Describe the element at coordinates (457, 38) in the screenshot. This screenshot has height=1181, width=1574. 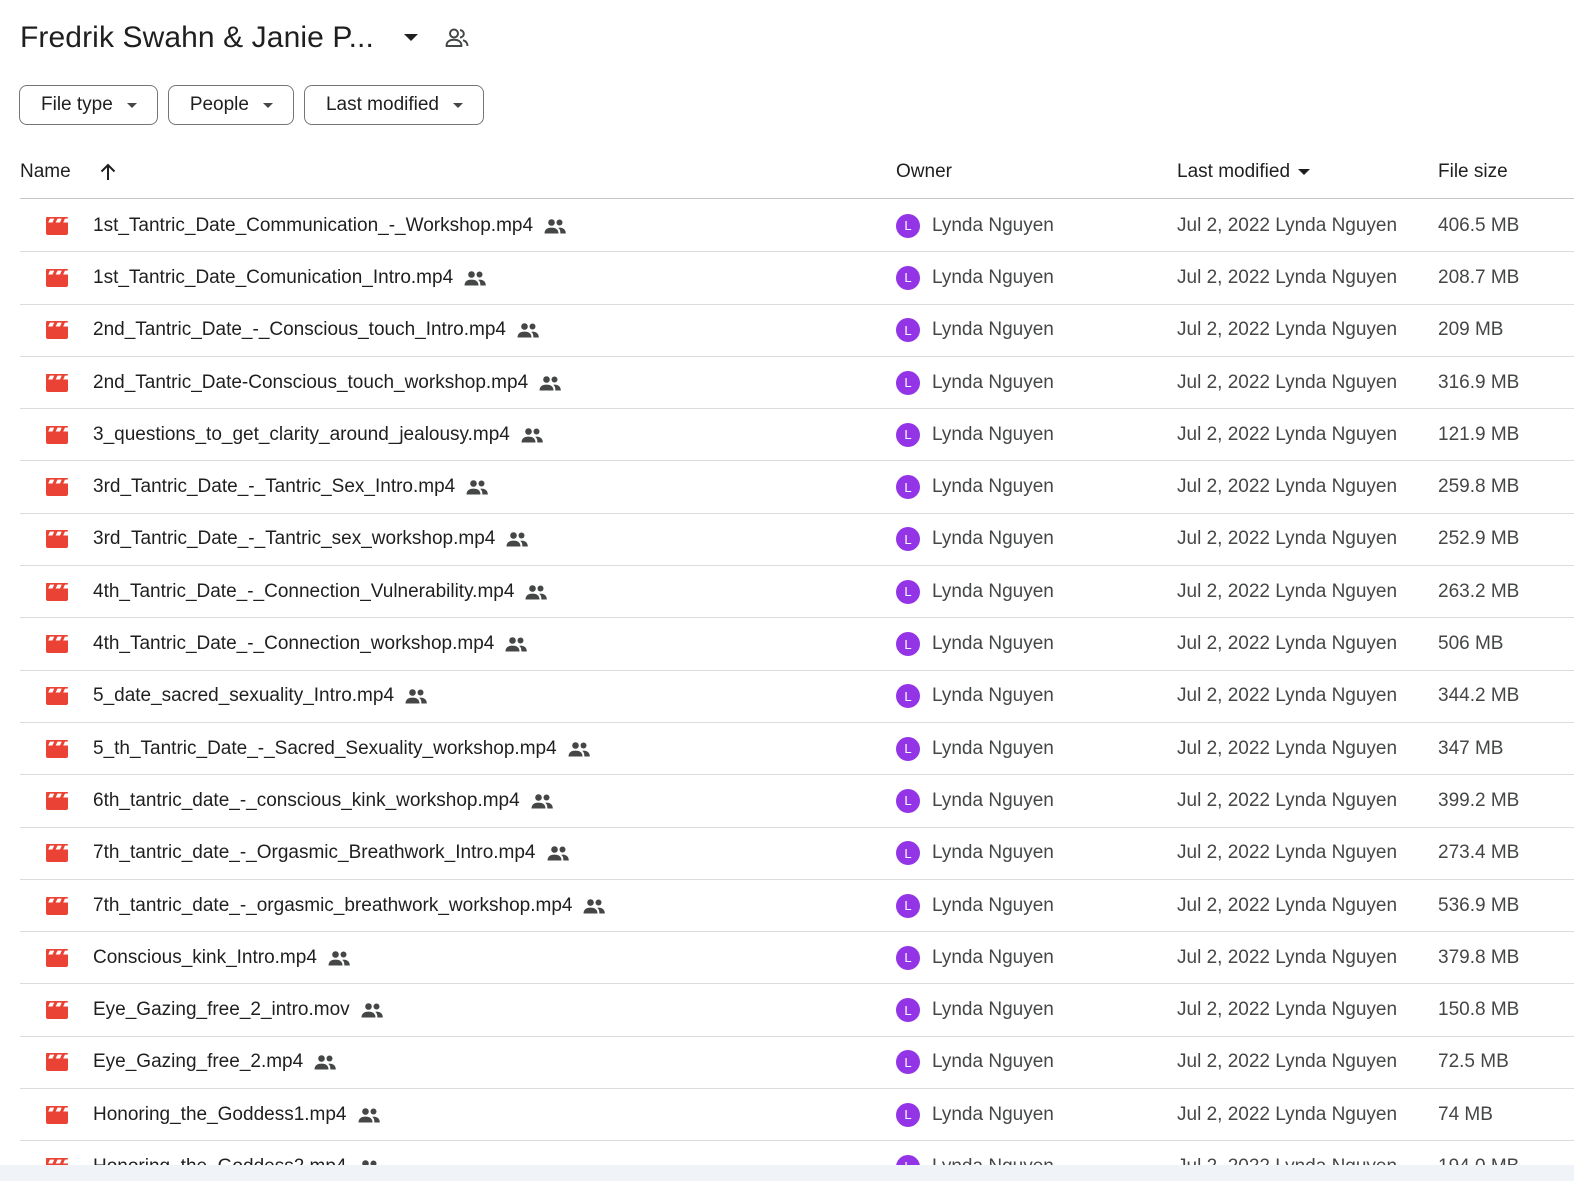
I see `people-outline-icon` at that location.